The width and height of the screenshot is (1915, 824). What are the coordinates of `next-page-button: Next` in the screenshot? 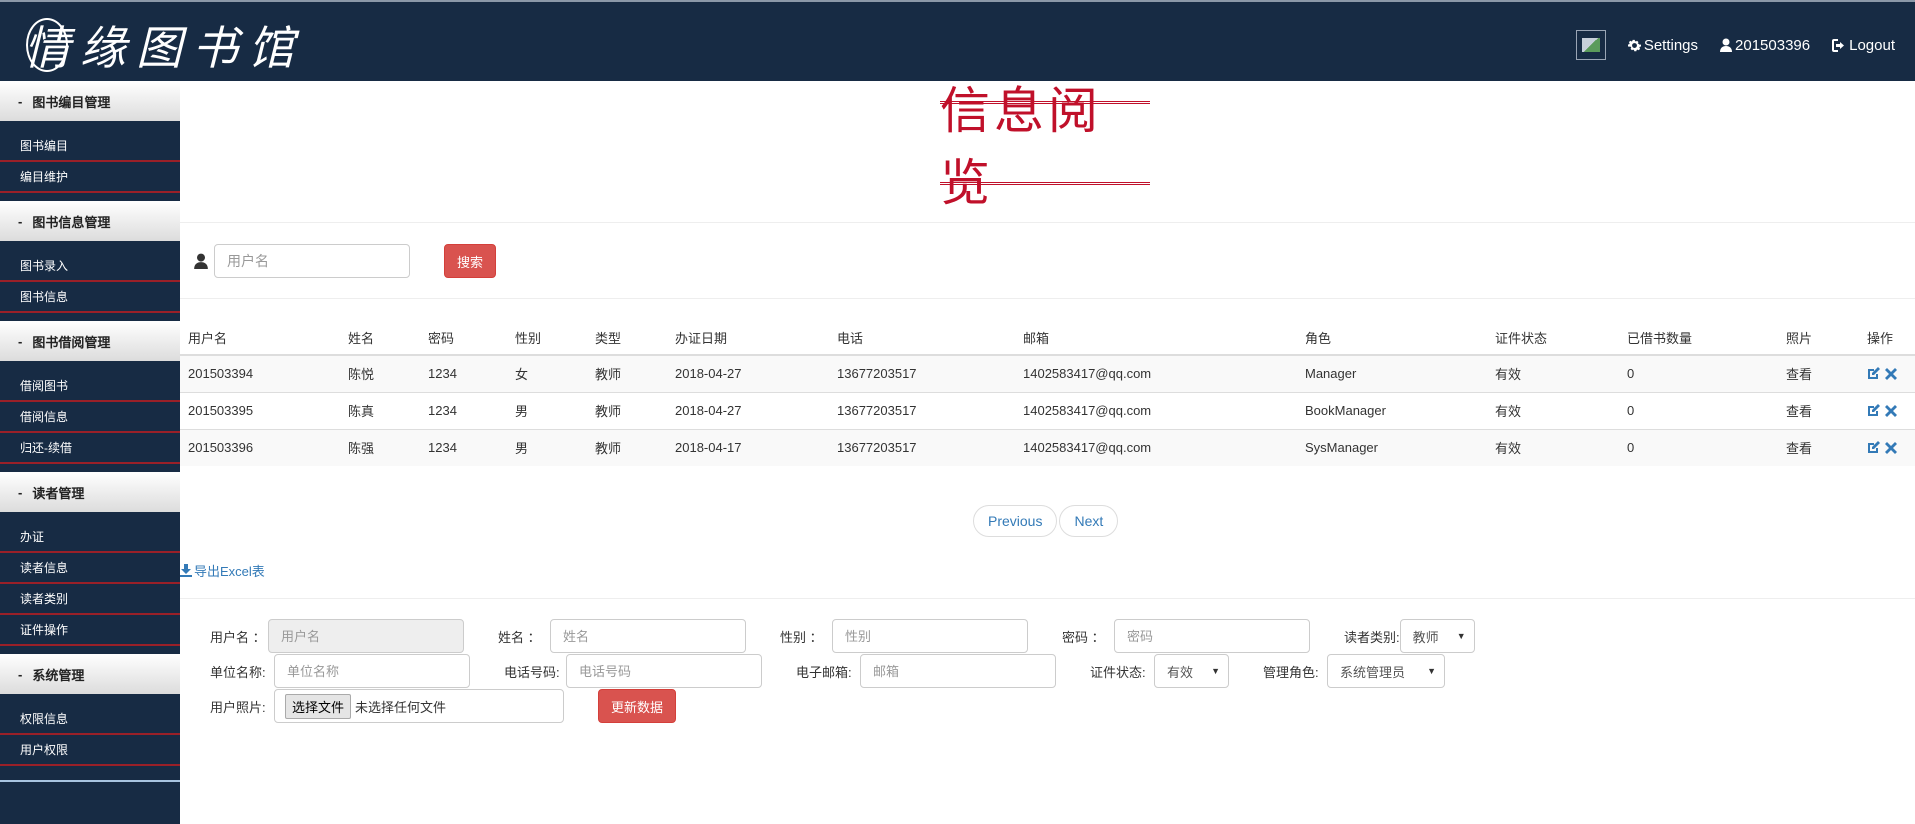 It's located at (1089, 521).